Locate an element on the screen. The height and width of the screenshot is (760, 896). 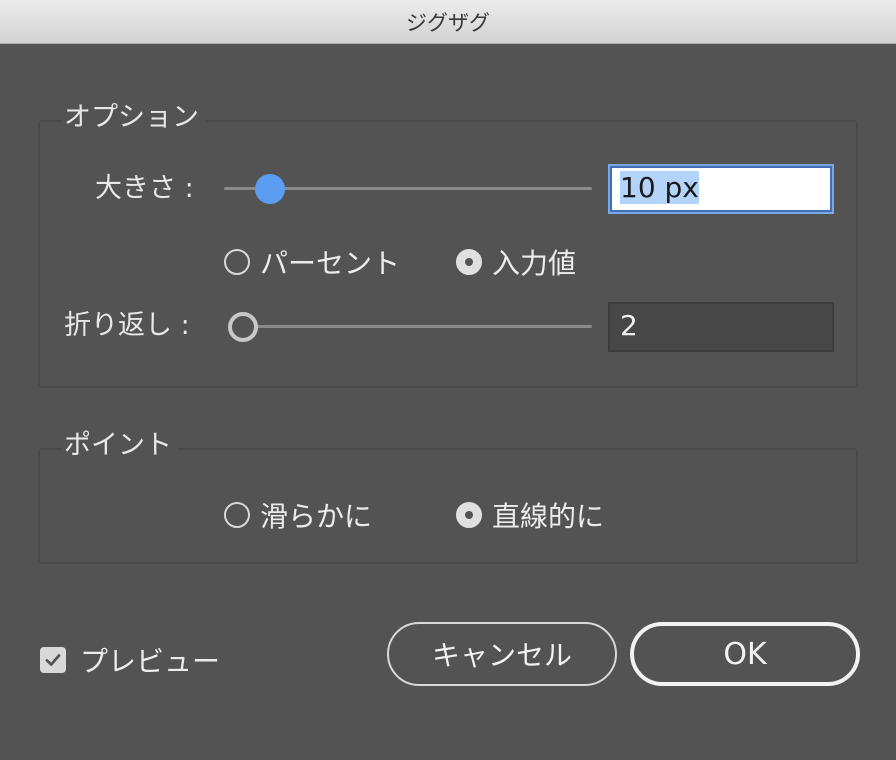
ridges-input: 2 is located at coordinates (721, 327).